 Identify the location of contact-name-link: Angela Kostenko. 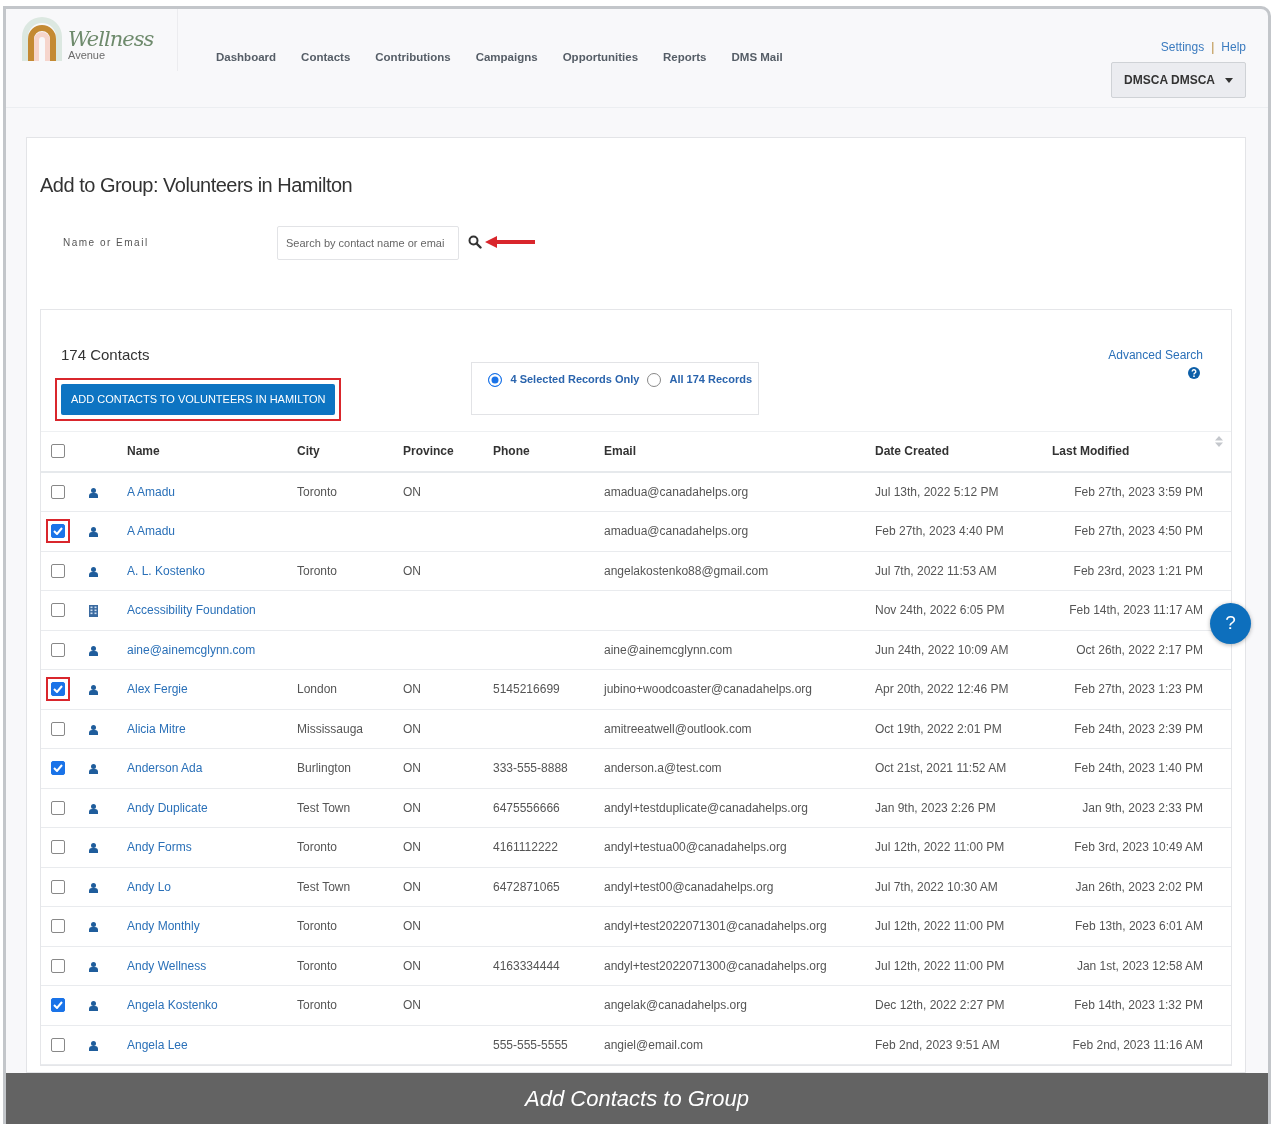
(172, 1005).